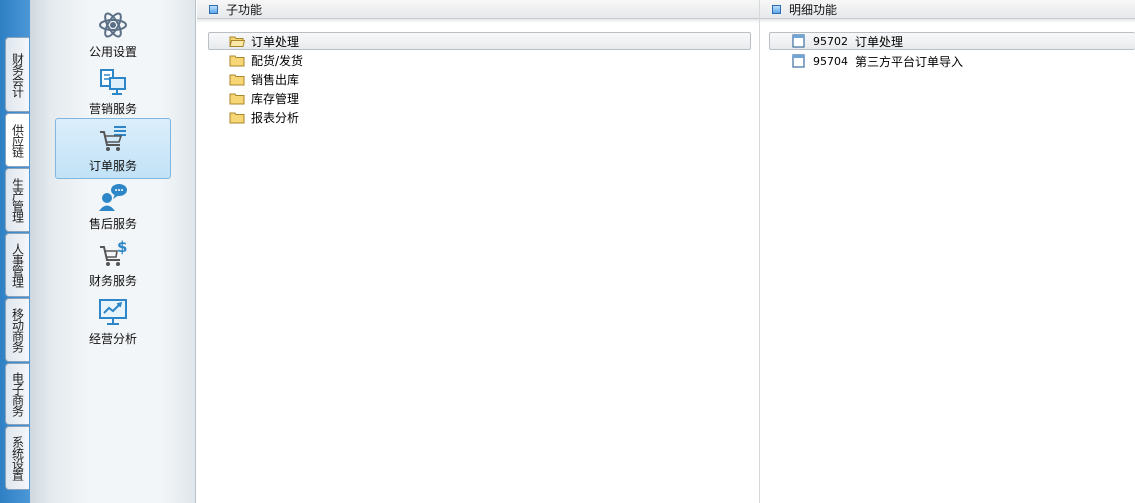 The width and height of the screenshot is (1135, 503). I want to click on detail-item-95704: 95704 第三方平台订单导入, so click(942, 61).